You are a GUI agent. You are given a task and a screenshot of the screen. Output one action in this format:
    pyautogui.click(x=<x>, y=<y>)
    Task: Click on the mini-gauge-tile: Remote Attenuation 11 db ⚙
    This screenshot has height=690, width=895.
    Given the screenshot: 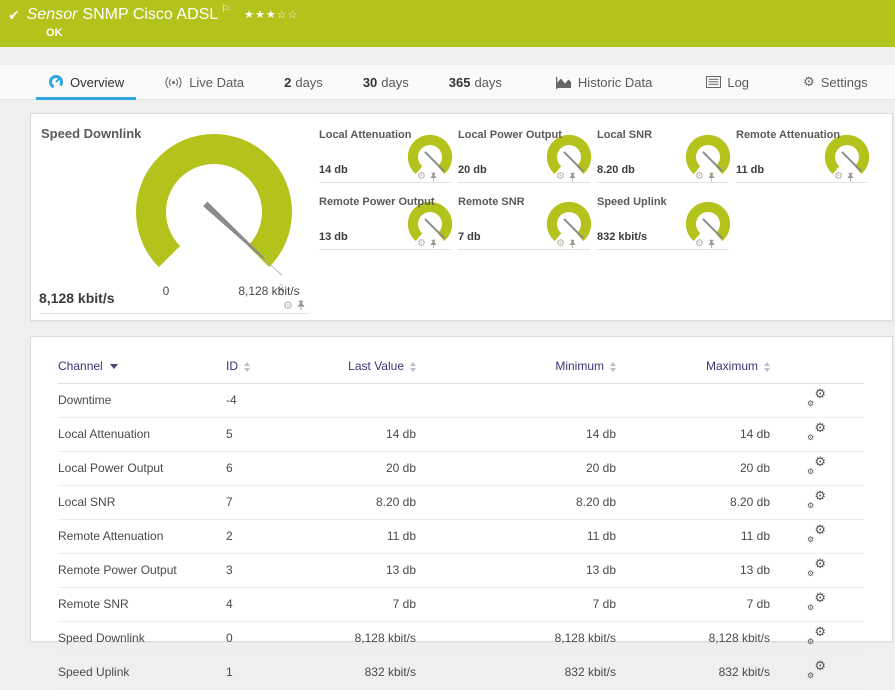 What is the action you would take?
    pyautogui.click(x=805, y=158)
    